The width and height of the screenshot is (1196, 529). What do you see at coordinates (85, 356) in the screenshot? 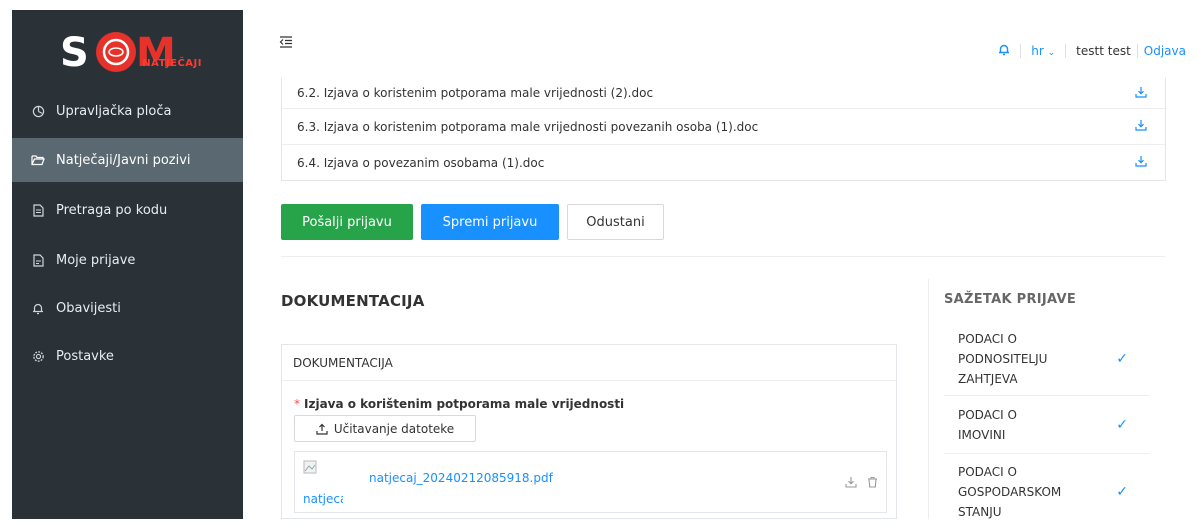
I see `sidebar-item-label: Postavke` at bounding box center [85, 356].